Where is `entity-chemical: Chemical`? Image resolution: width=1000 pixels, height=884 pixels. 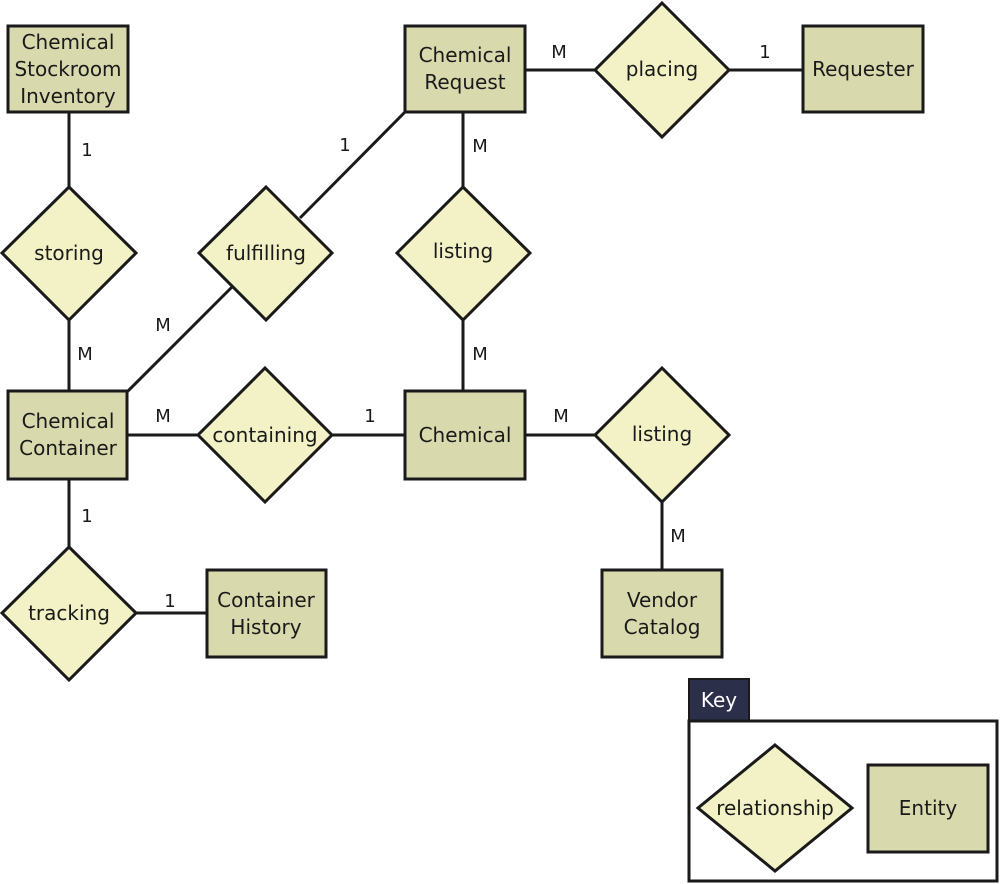 entity-chemical: Chemical is located at coordinates (465, 435).